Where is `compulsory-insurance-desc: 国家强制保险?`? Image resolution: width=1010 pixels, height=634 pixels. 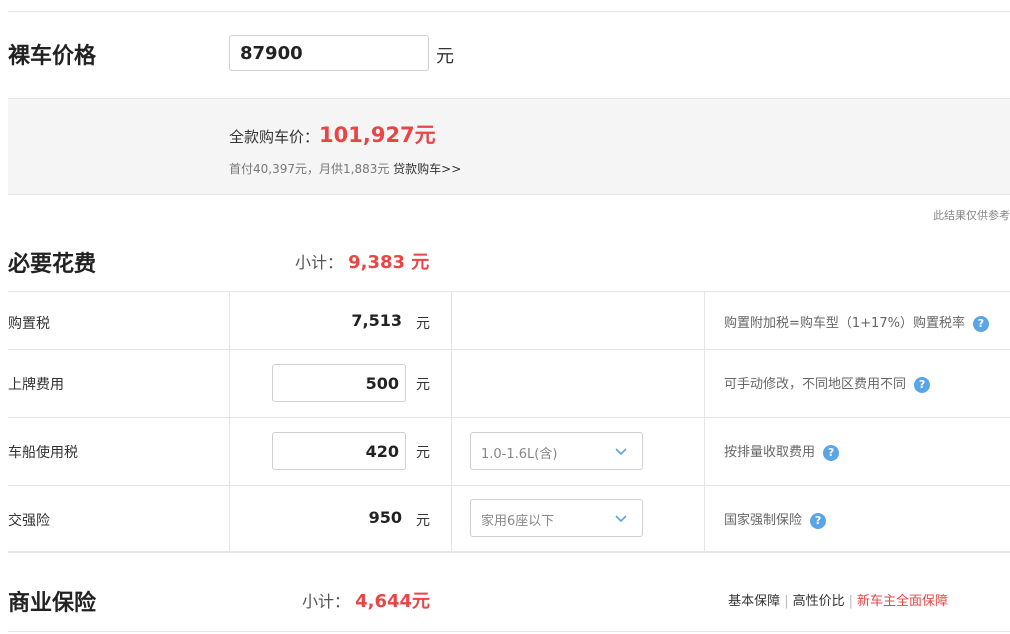
compulsory-insurance-desc: 国家强制保险? is located at coordinates (775, 519).